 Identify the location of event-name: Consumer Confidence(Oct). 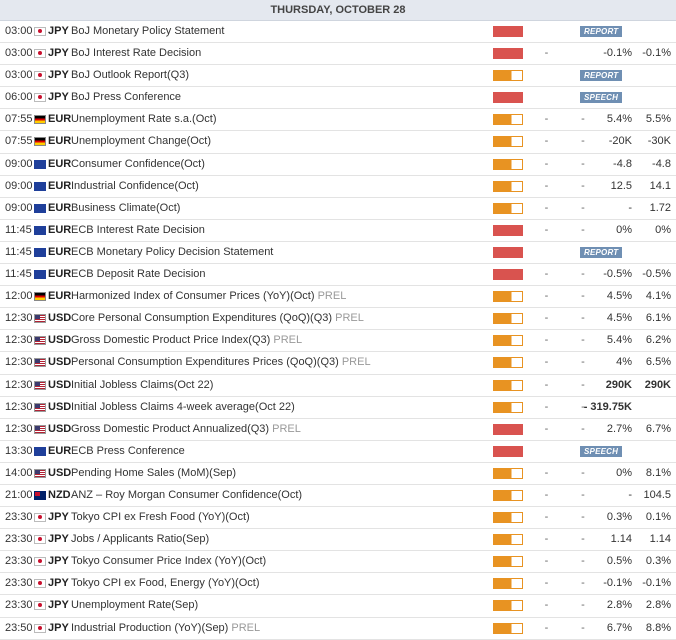
(138, 164).